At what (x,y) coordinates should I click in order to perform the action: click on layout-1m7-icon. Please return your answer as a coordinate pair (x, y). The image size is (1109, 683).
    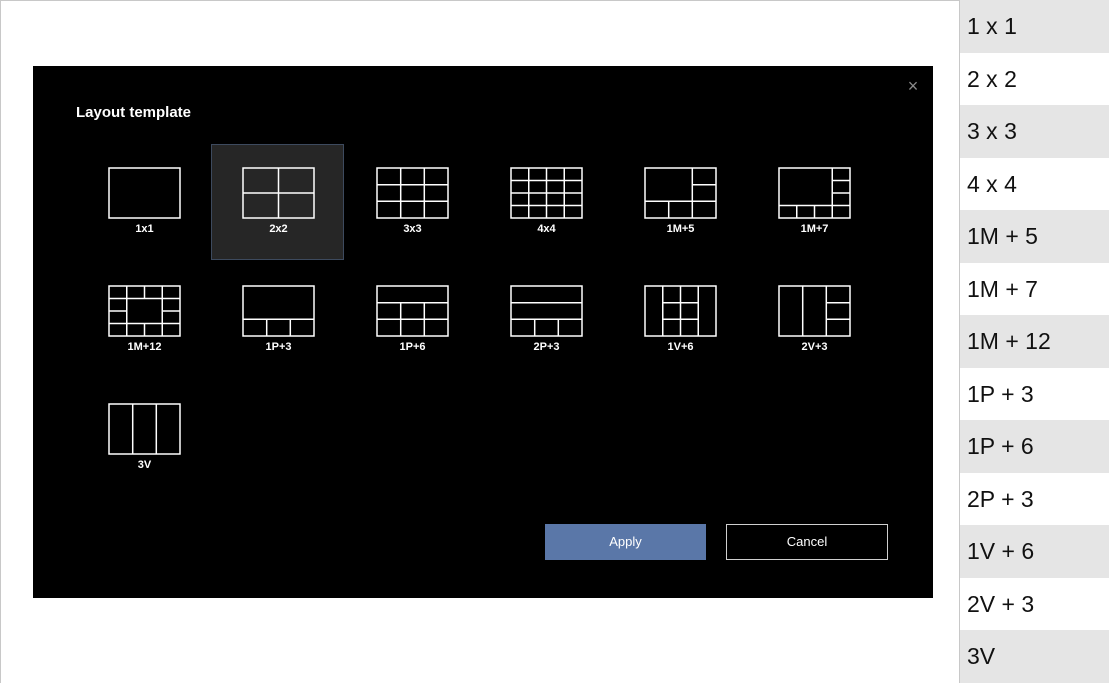
    Looking at the image, I should click on (814, 193).